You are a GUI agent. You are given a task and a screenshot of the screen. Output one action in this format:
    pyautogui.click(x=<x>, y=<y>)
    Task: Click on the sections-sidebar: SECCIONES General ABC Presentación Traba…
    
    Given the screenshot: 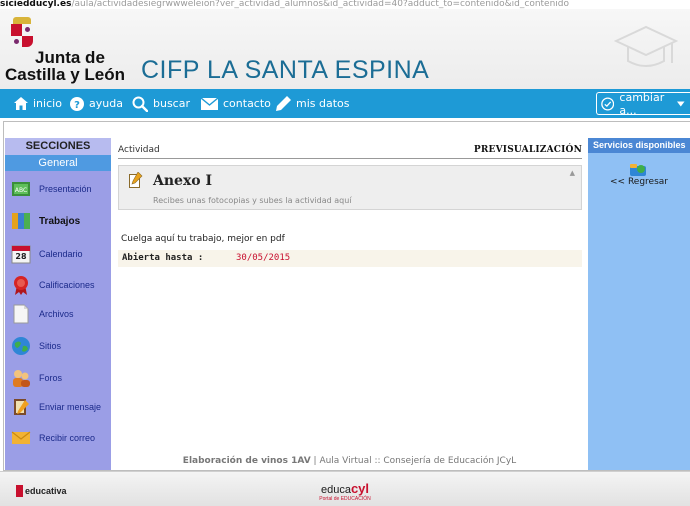 What is the action you would take?
    pyautogui.click(x=58, y=304)
    